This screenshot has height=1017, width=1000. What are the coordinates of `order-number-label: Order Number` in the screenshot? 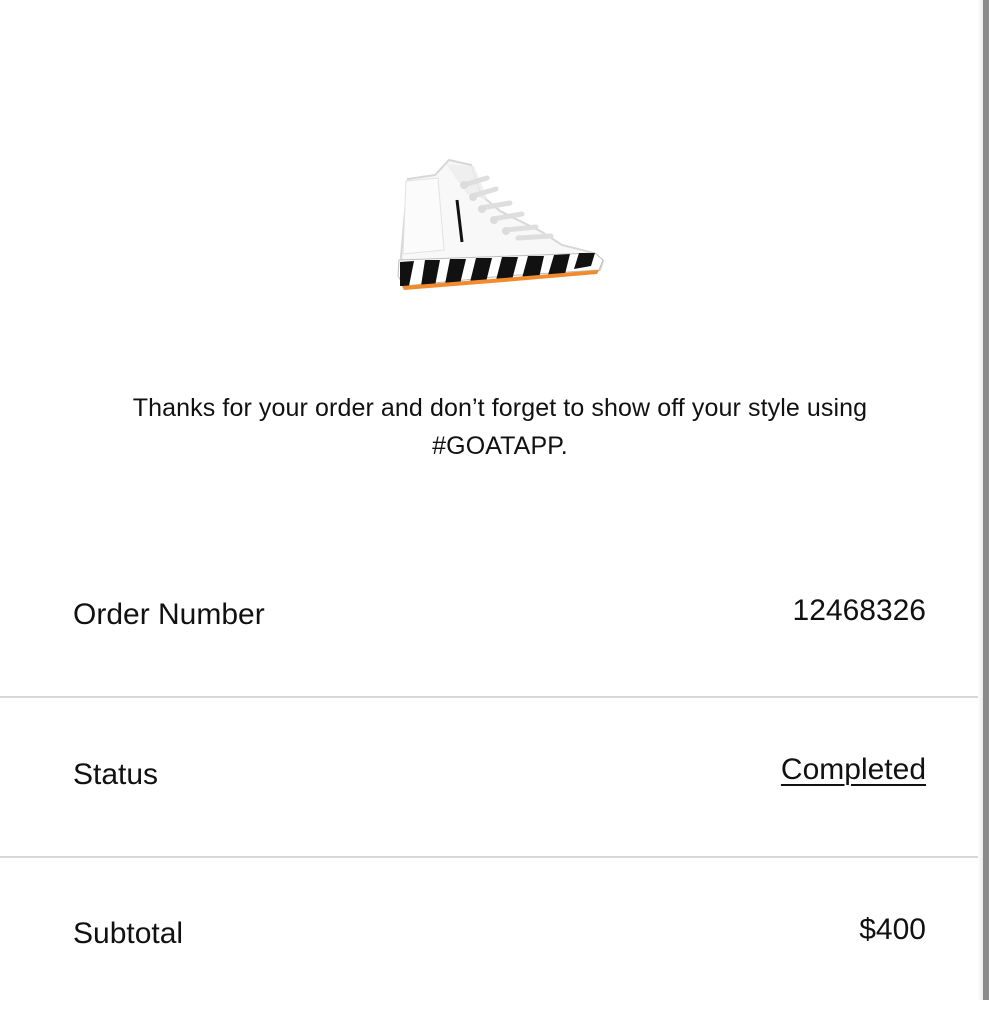 It's located at (169, 614).